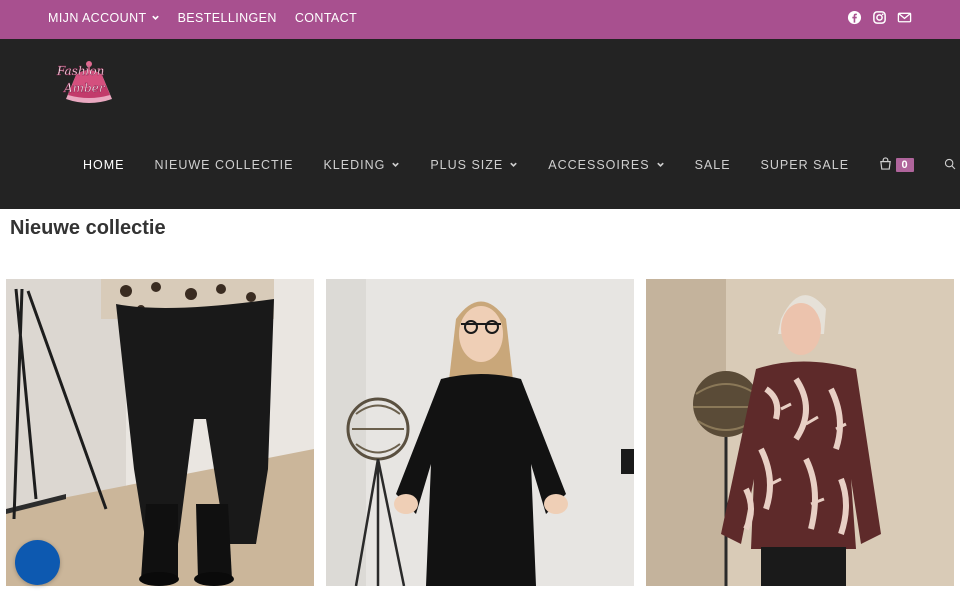  Describe the element at coordinates (37, 562) in the screenshot. I see `chat-bubble-icon` at that location.